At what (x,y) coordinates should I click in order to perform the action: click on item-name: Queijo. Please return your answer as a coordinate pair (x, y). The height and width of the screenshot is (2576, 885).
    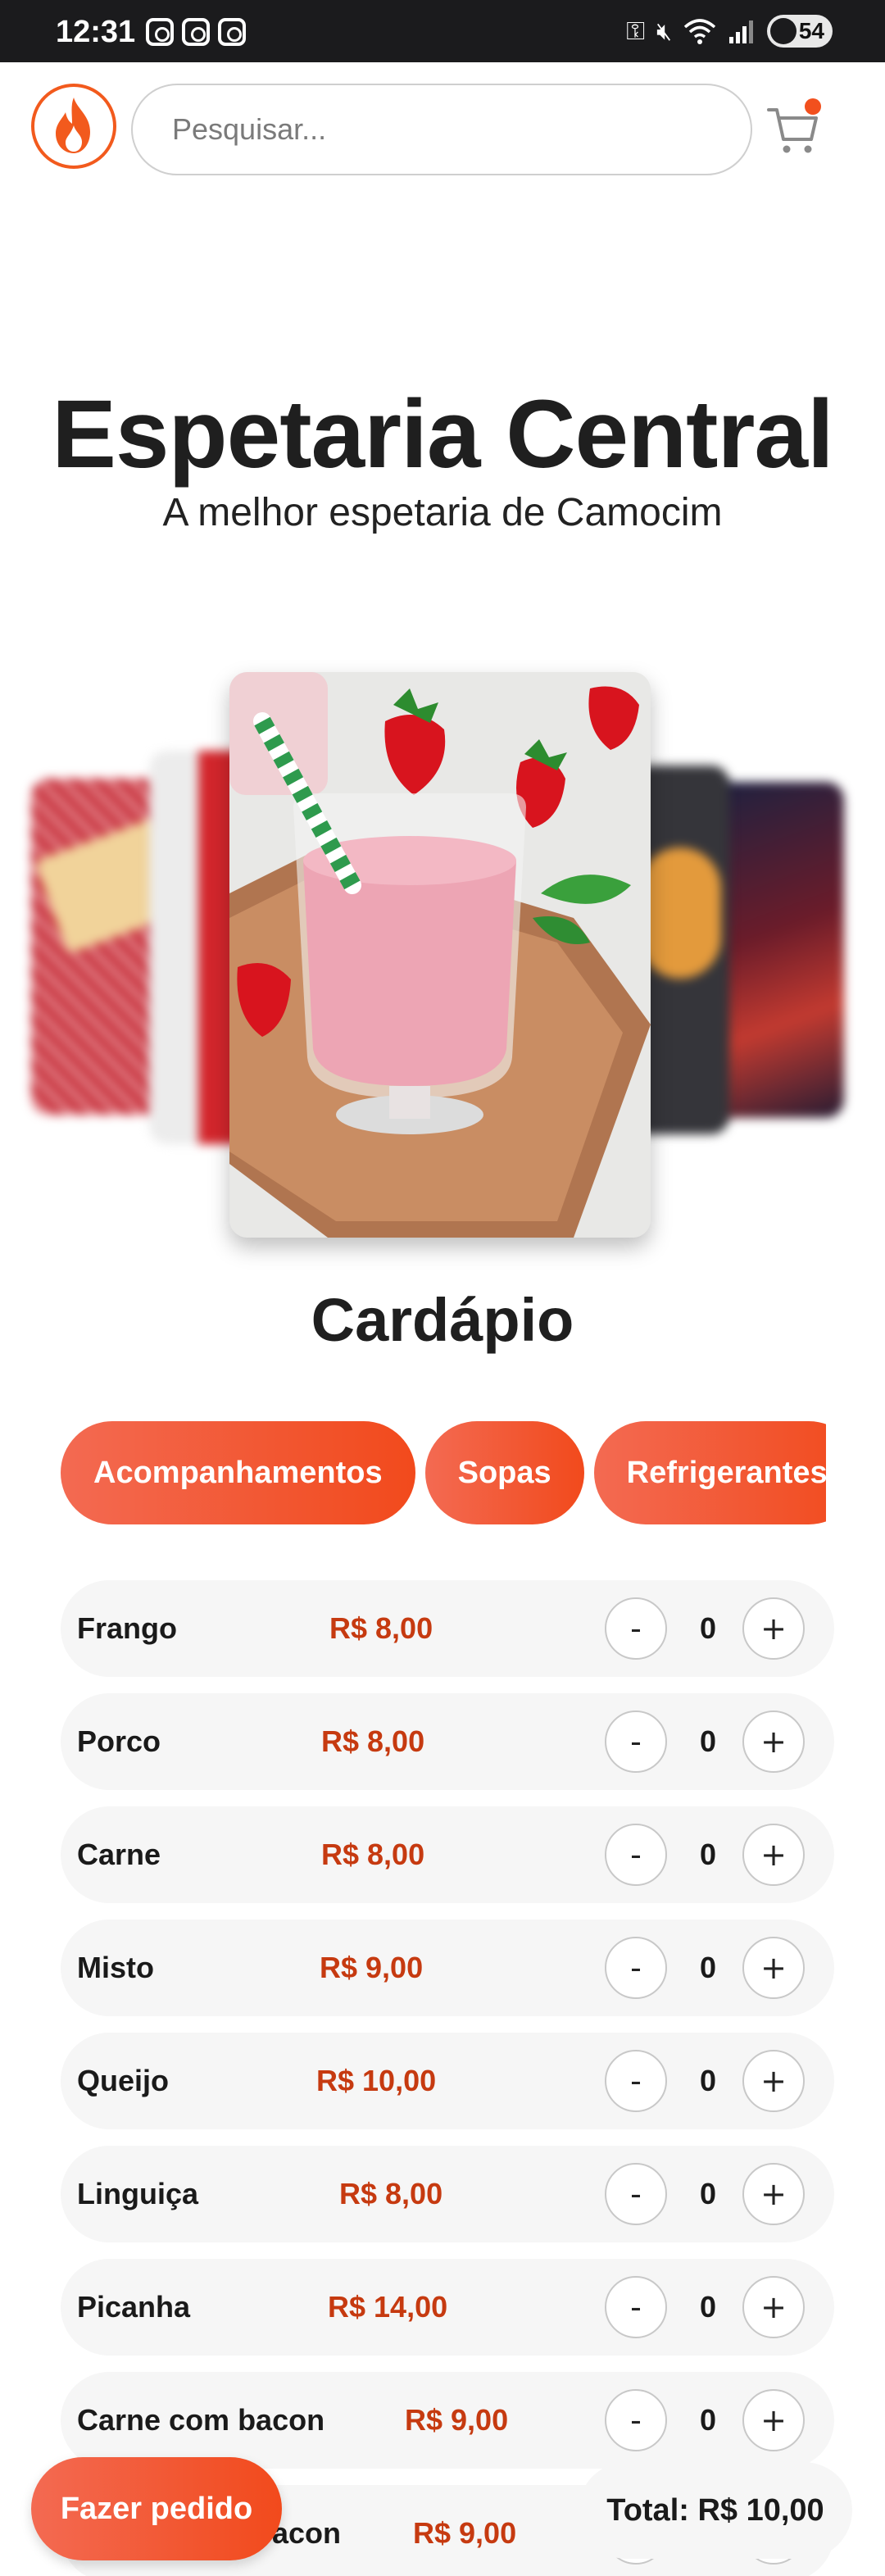
    Looking at the image, I should click on (124, 2080).